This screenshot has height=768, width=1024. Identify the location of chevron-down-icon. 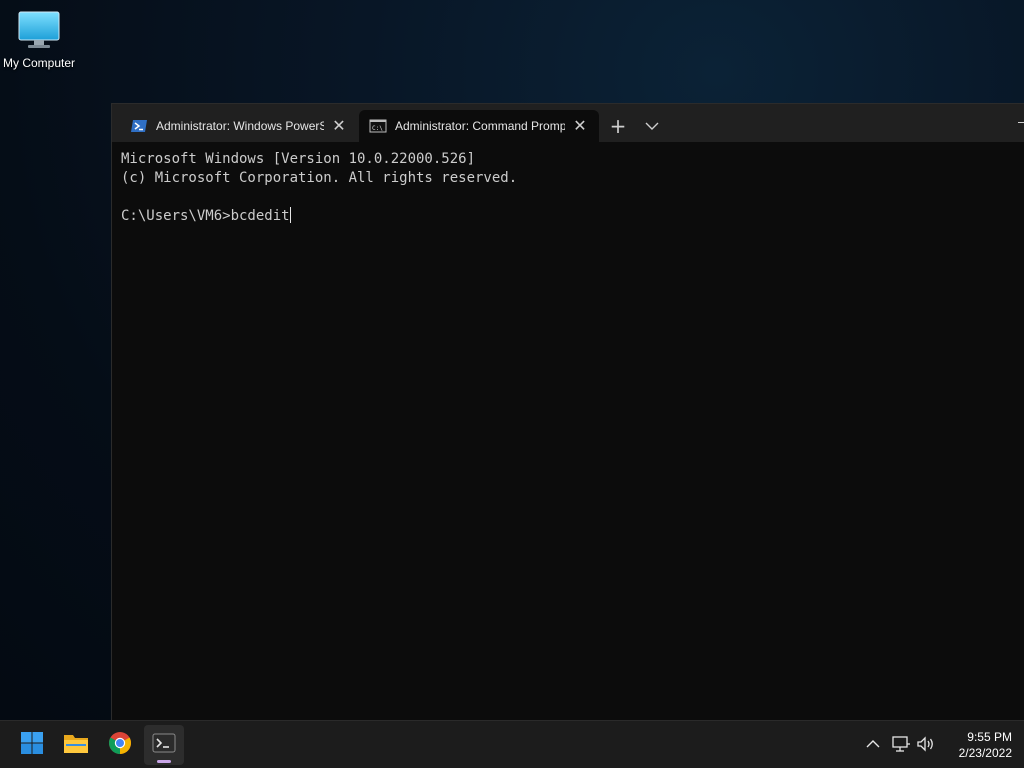
(652, 126).